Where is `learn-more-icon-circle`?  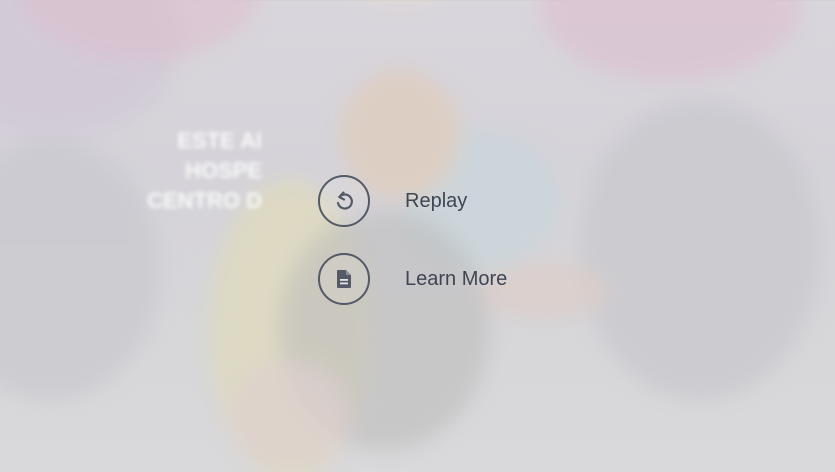 learn-more-icon-circle is located at coordinates (344, 279).